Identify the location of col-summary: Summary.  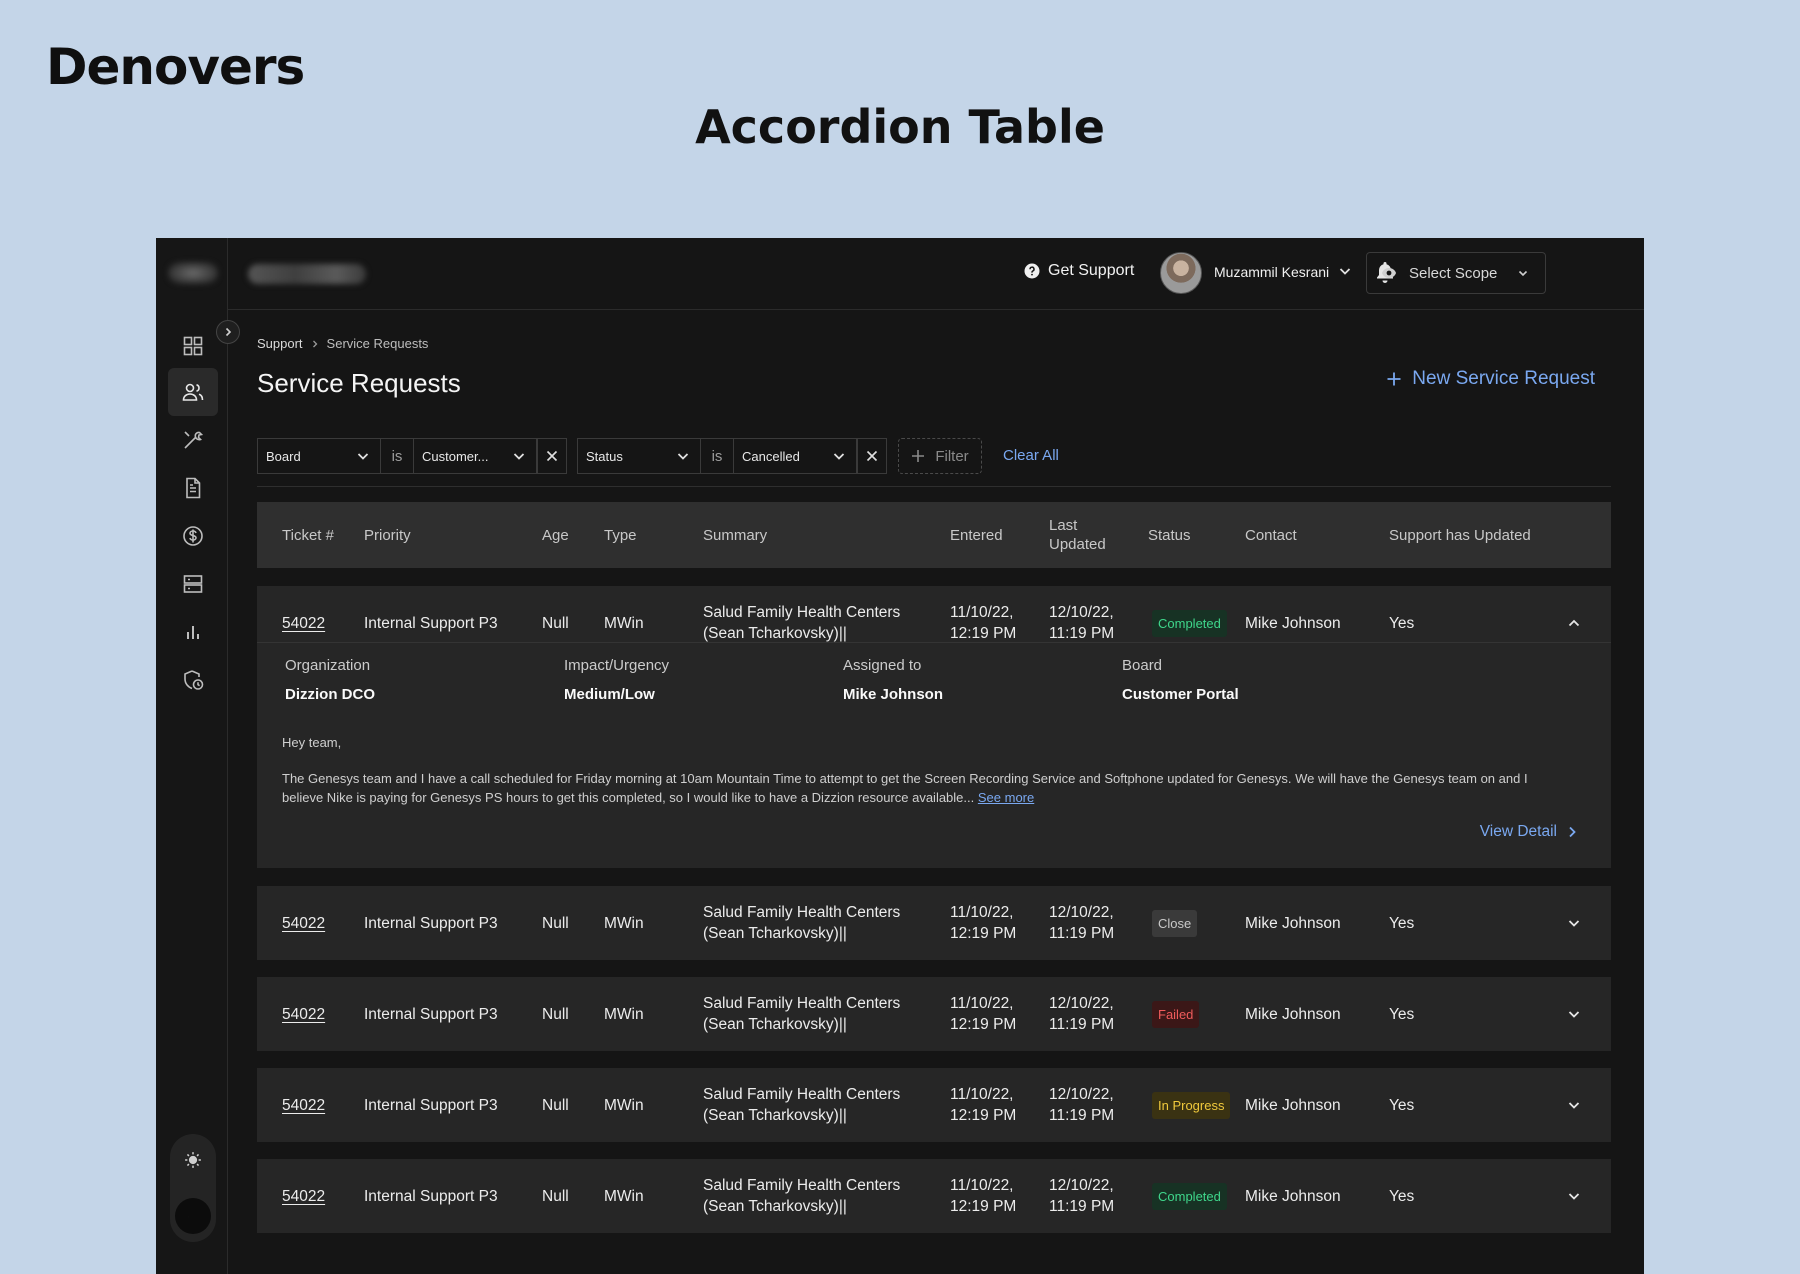
(735, 535).